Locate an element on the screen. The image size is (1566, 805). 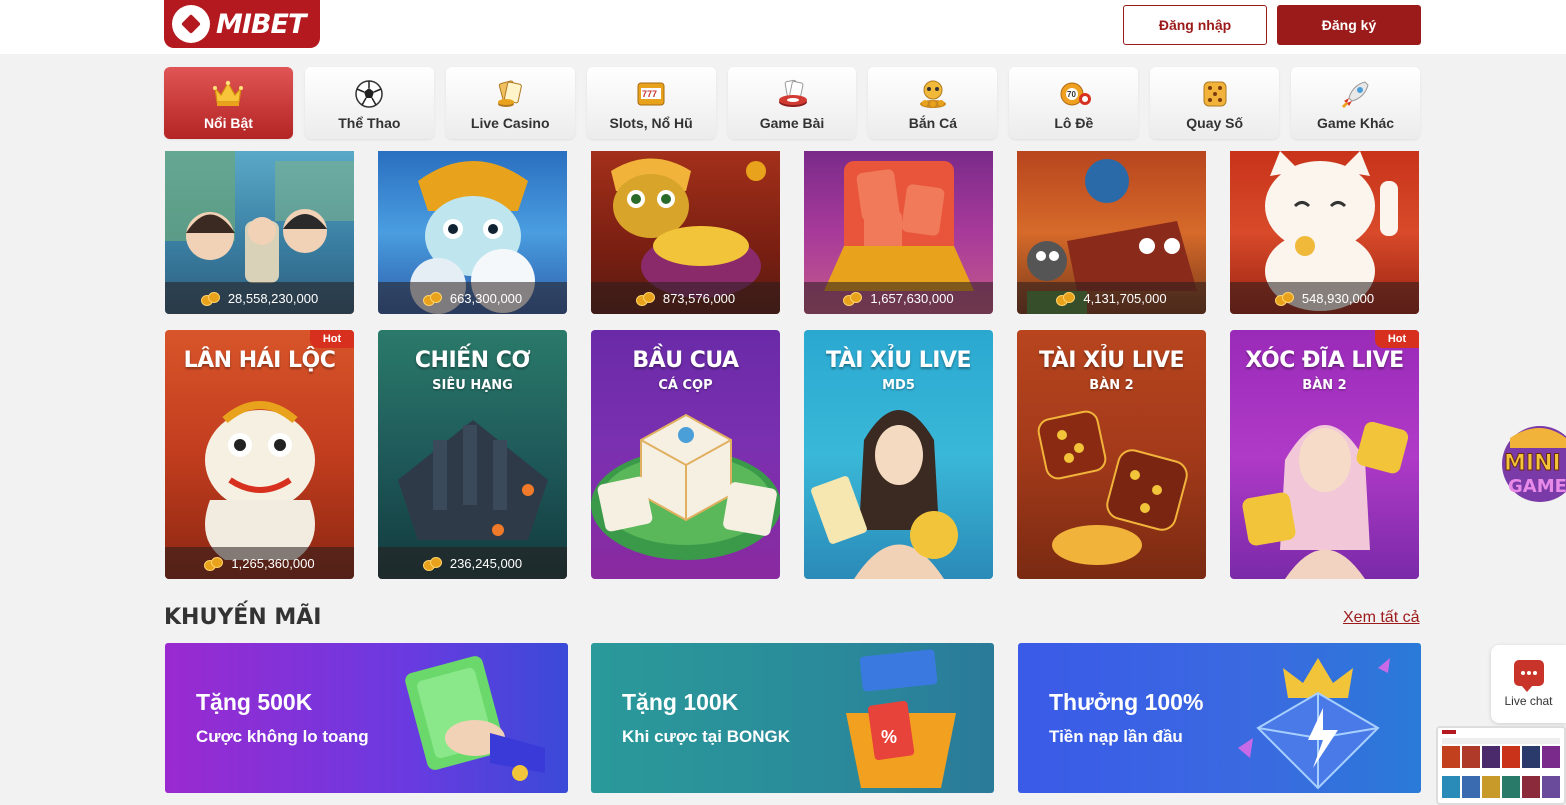
jackpot-bar: 663,300,000 is located at coordinates (472, 298).